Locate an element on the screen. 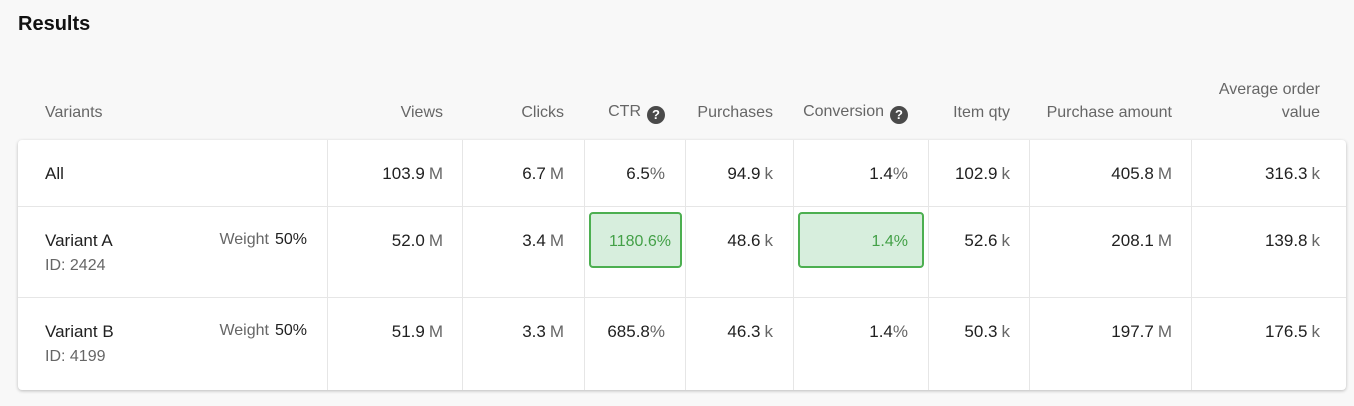 The height and width of the screenshot is (406, 1354). purchase-amount-value: 208.1 M is located at coordinates (1141, 240).